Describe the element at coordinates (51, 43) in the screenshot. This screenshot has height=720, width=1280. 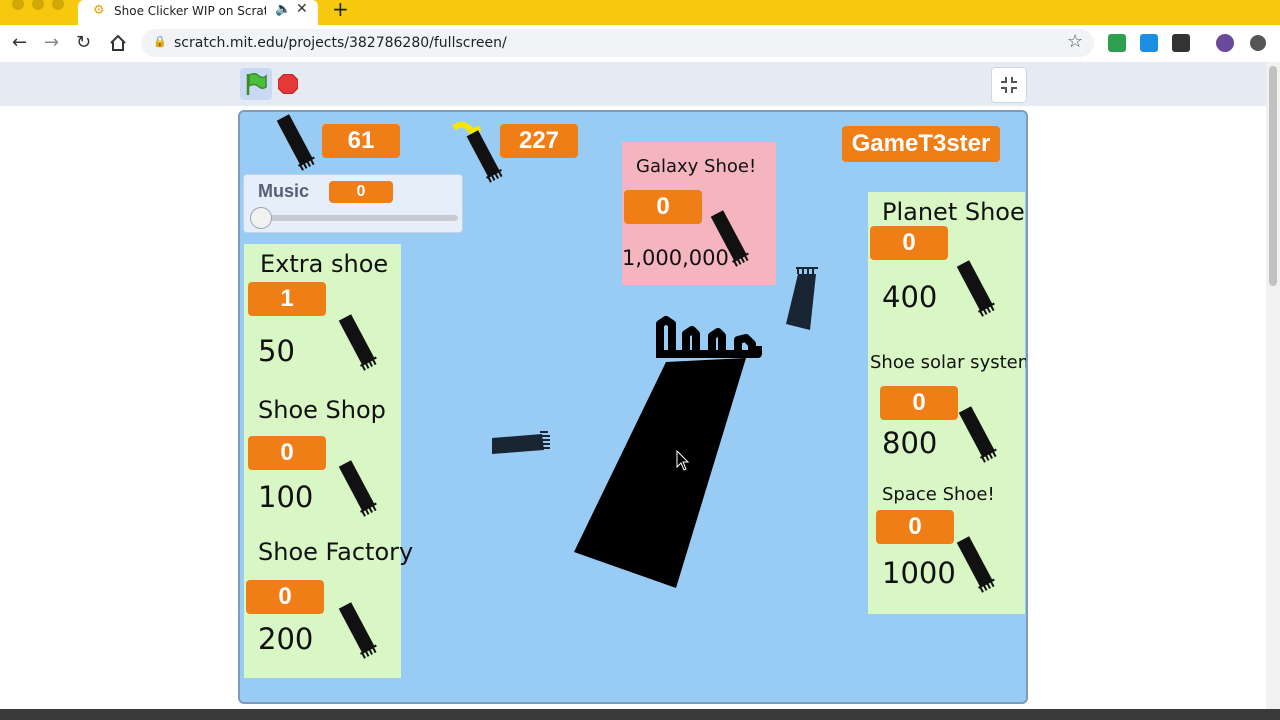
I see `forward-arrow-icon: →` at that location.